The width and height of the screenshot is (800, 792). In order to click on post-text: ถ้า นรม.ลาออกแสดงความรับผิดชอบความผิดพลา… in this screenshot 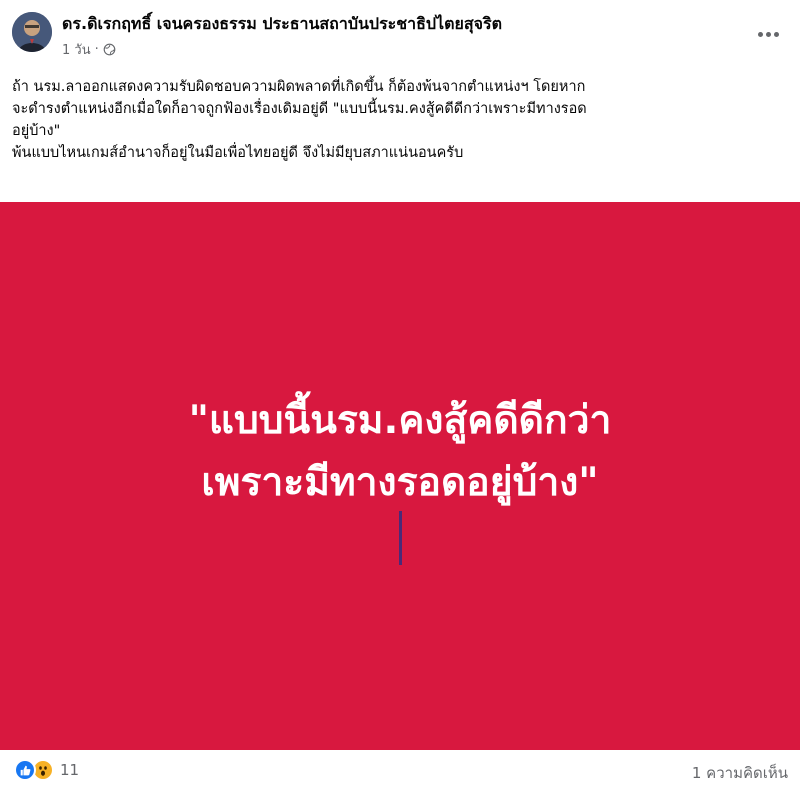, I will do `click(400, 120)`.